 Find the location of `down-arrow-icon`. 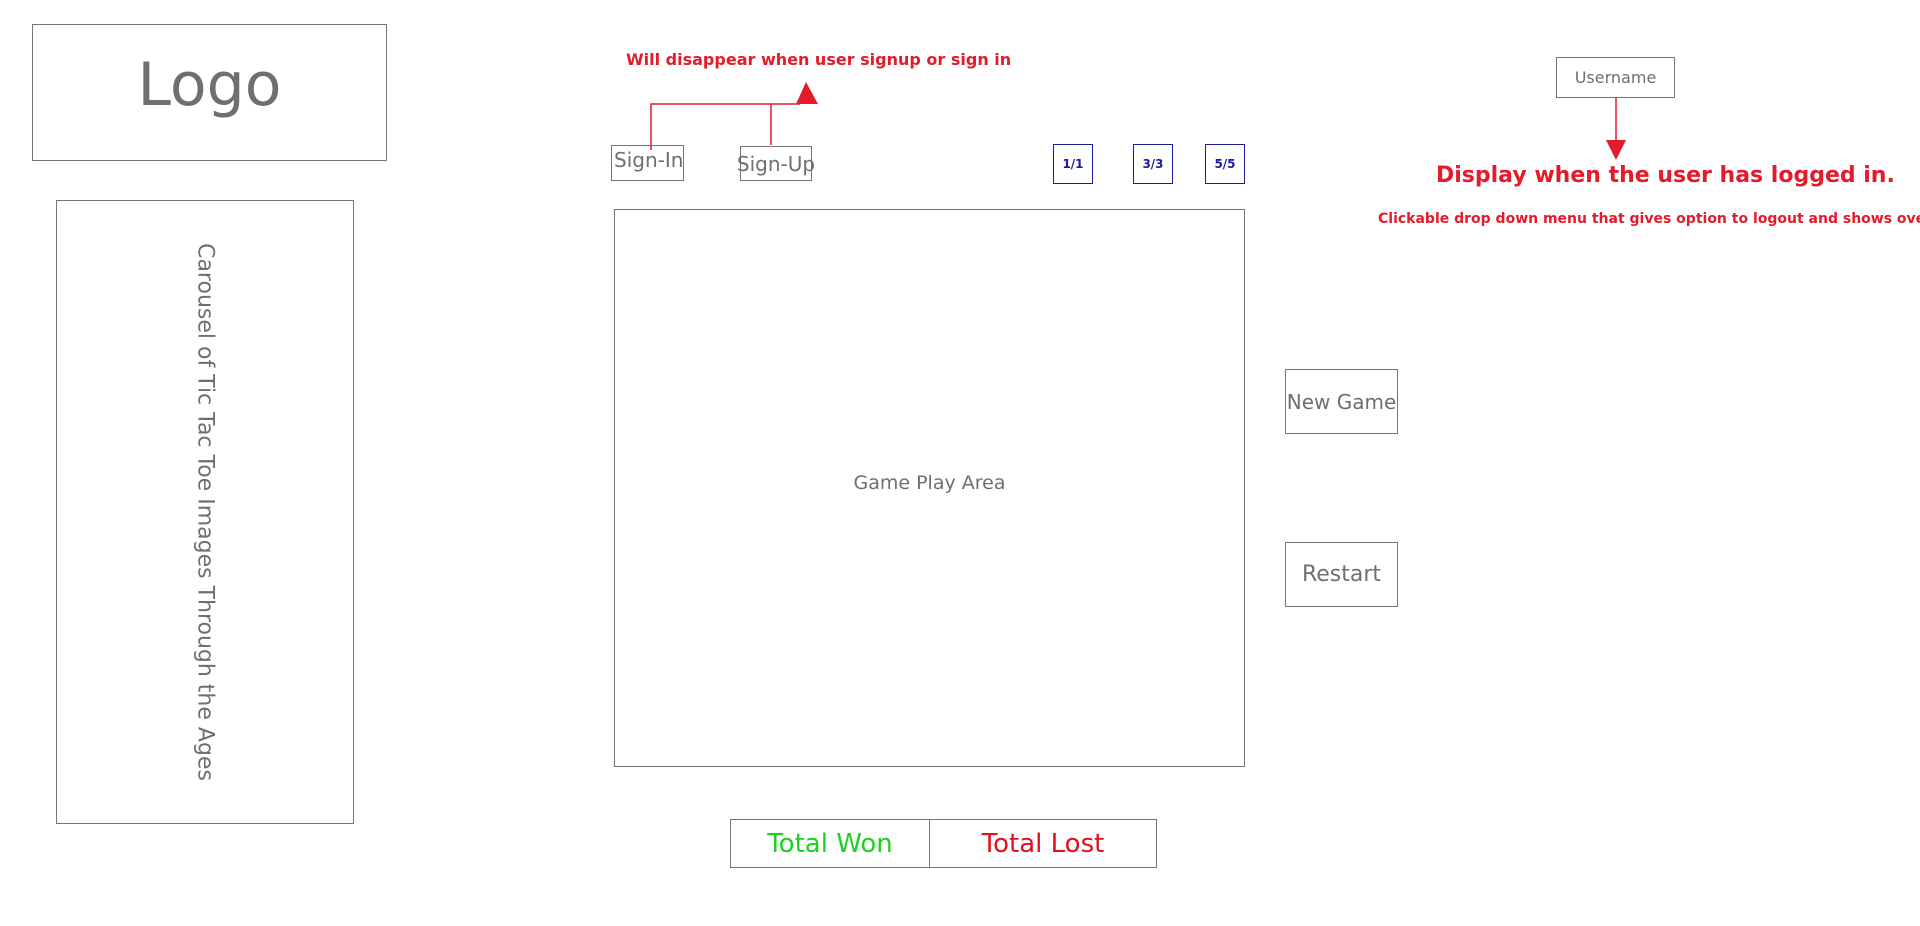

down-arrow-icon is located at coordinates (1616, 150).